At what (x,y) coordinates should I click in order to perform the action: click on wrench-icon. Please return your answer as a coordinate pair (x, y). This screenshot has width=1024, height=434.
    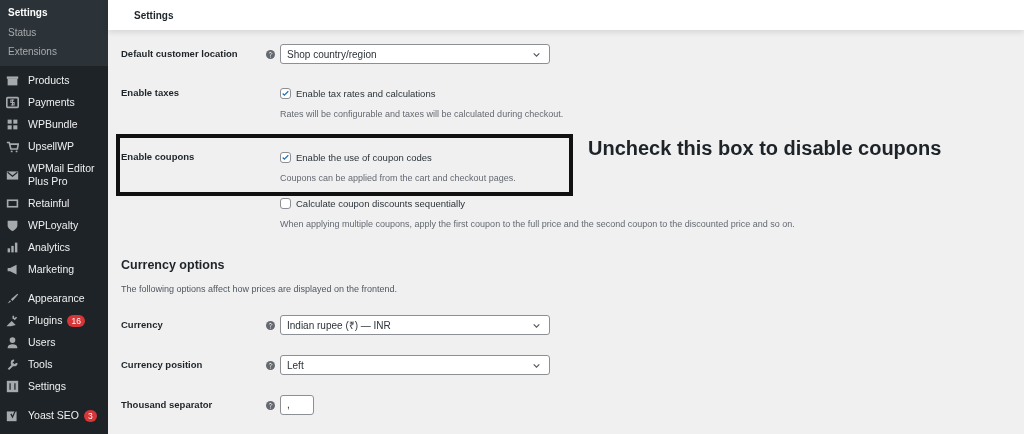
    Looking at the image, I should click on (12, 364).